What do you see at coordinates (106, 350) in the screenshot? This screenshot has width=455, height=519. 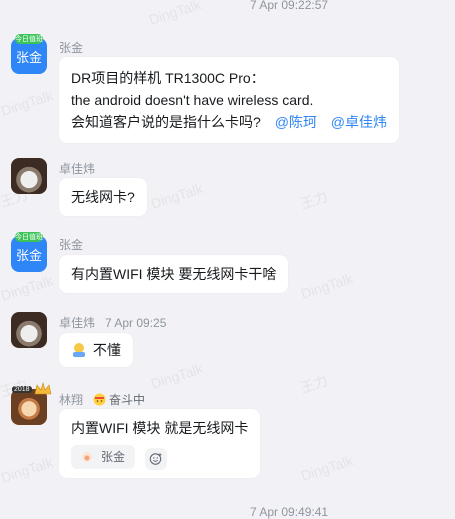 I see `message-text: 不懂` at bounding box center [106, 350].